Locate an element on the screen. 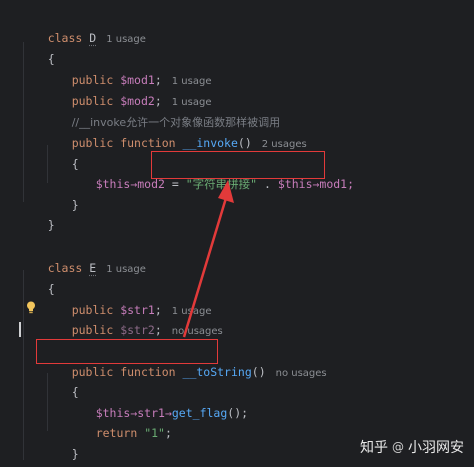 The height and width of the screenshot is (467, 474). code-line: public $mod2; 1 usage is located at coordinates (128, 89).